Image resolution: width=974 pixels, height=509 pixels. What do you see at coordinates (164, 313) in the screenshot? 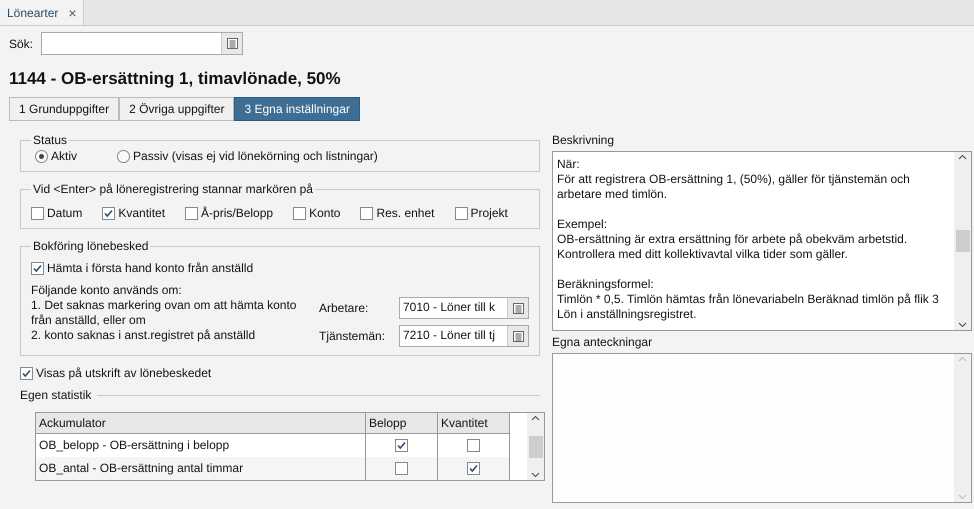
I see `note-text: 1. Det saknas markering ovan om att hämta konto från anställd, eller om` at bounding box center [164, 313].